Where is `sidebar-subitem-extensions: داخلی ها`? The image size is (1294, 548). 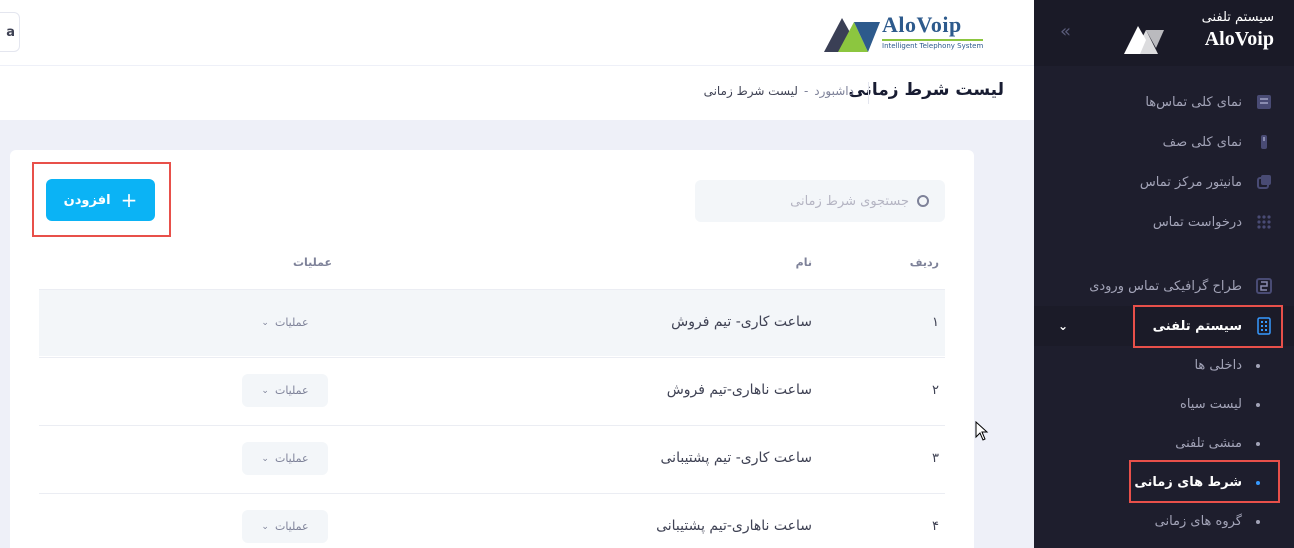 sidebar-subitem-extensions: داخلی ها is located at coordinates (1164, 365).